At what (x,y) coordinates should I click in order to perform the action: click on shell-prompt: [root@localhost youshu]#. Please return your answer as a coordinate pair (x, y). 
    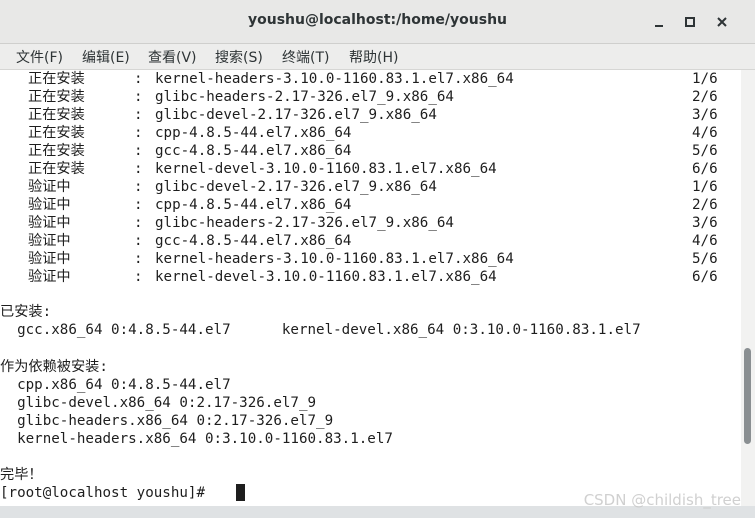
    Looking at the image, I should click on (107, 493).